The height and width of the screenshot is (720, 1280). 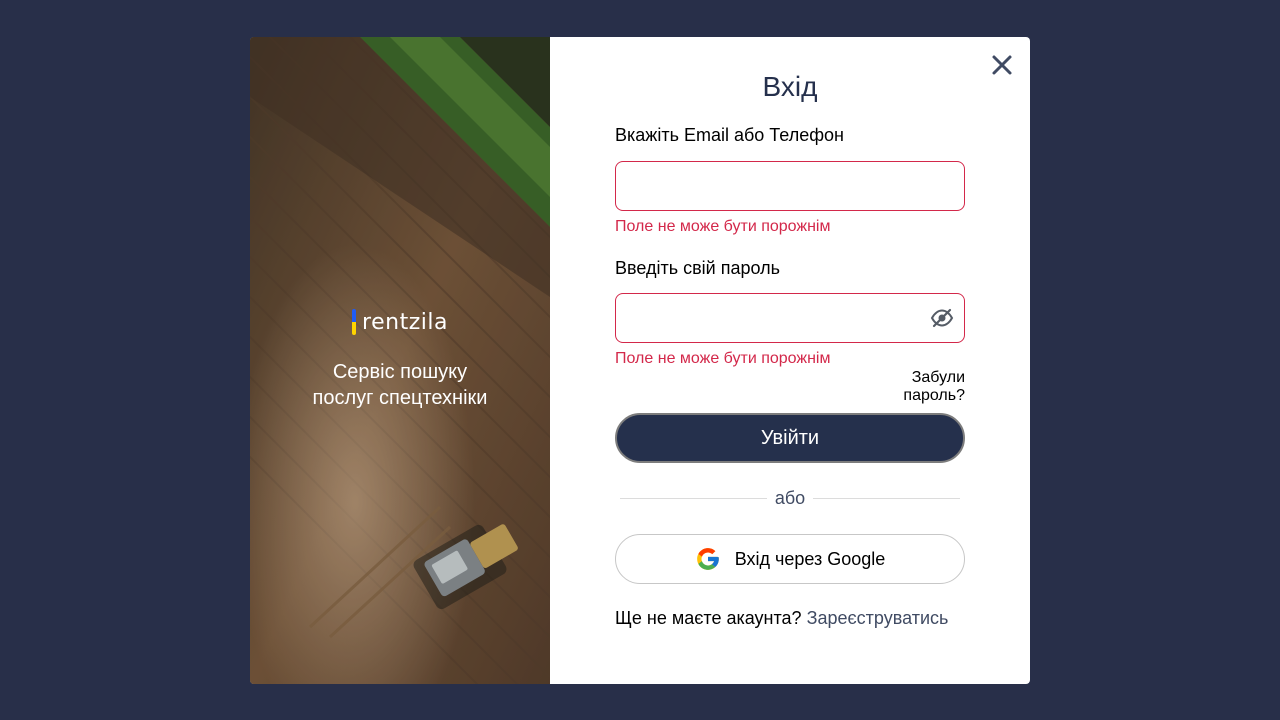 I want to click on password-visibility-toggle, so click(x=942, y=318).